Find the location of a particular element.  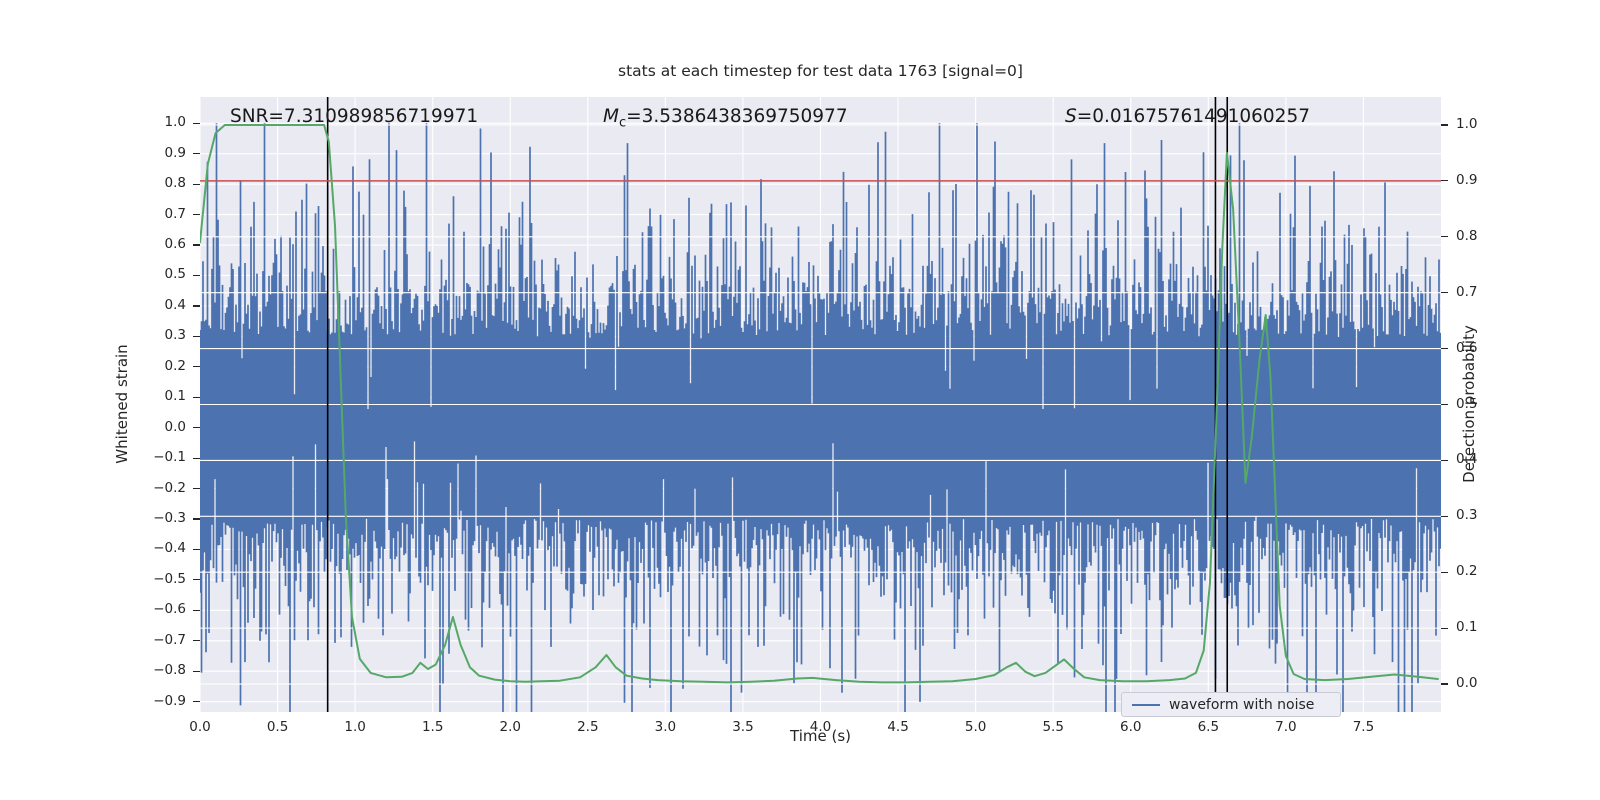

x-tick-label: 5.0 is located at coordinates (975, 727).